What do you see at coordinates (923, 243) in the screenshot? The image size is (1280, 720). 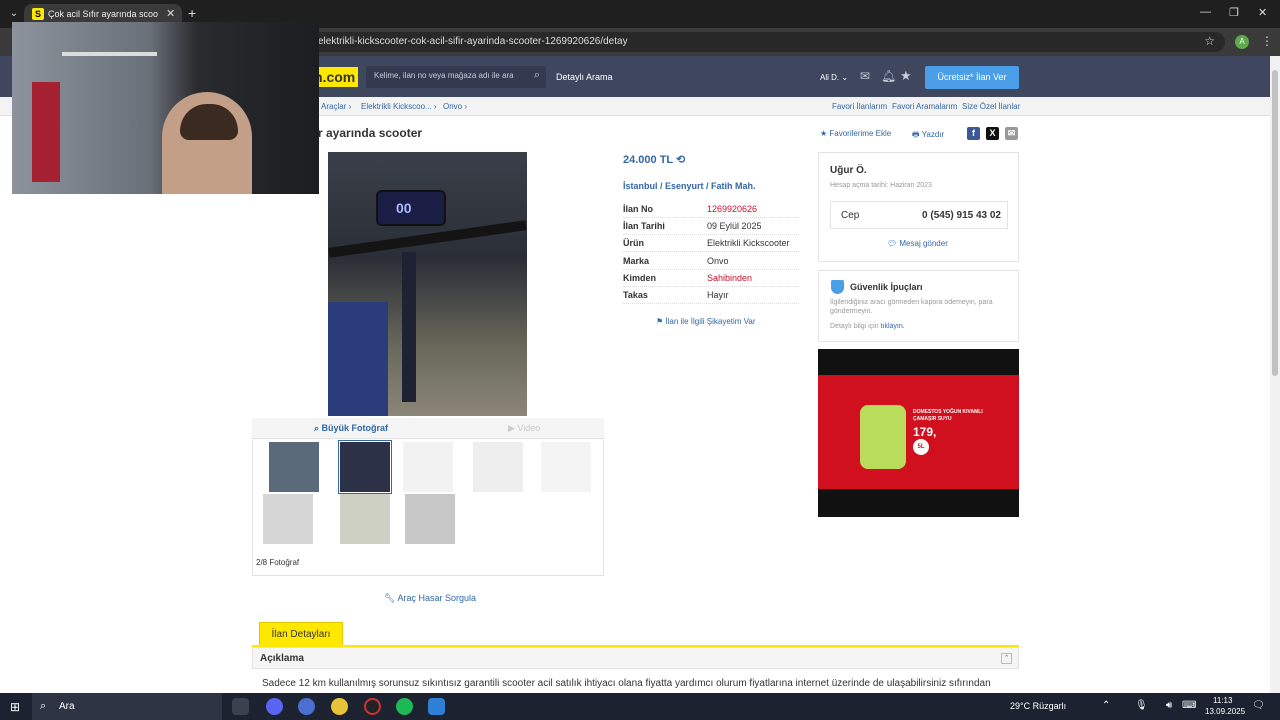 I see `message-label: Mesaj gönder` at bounding box center [923, 243].